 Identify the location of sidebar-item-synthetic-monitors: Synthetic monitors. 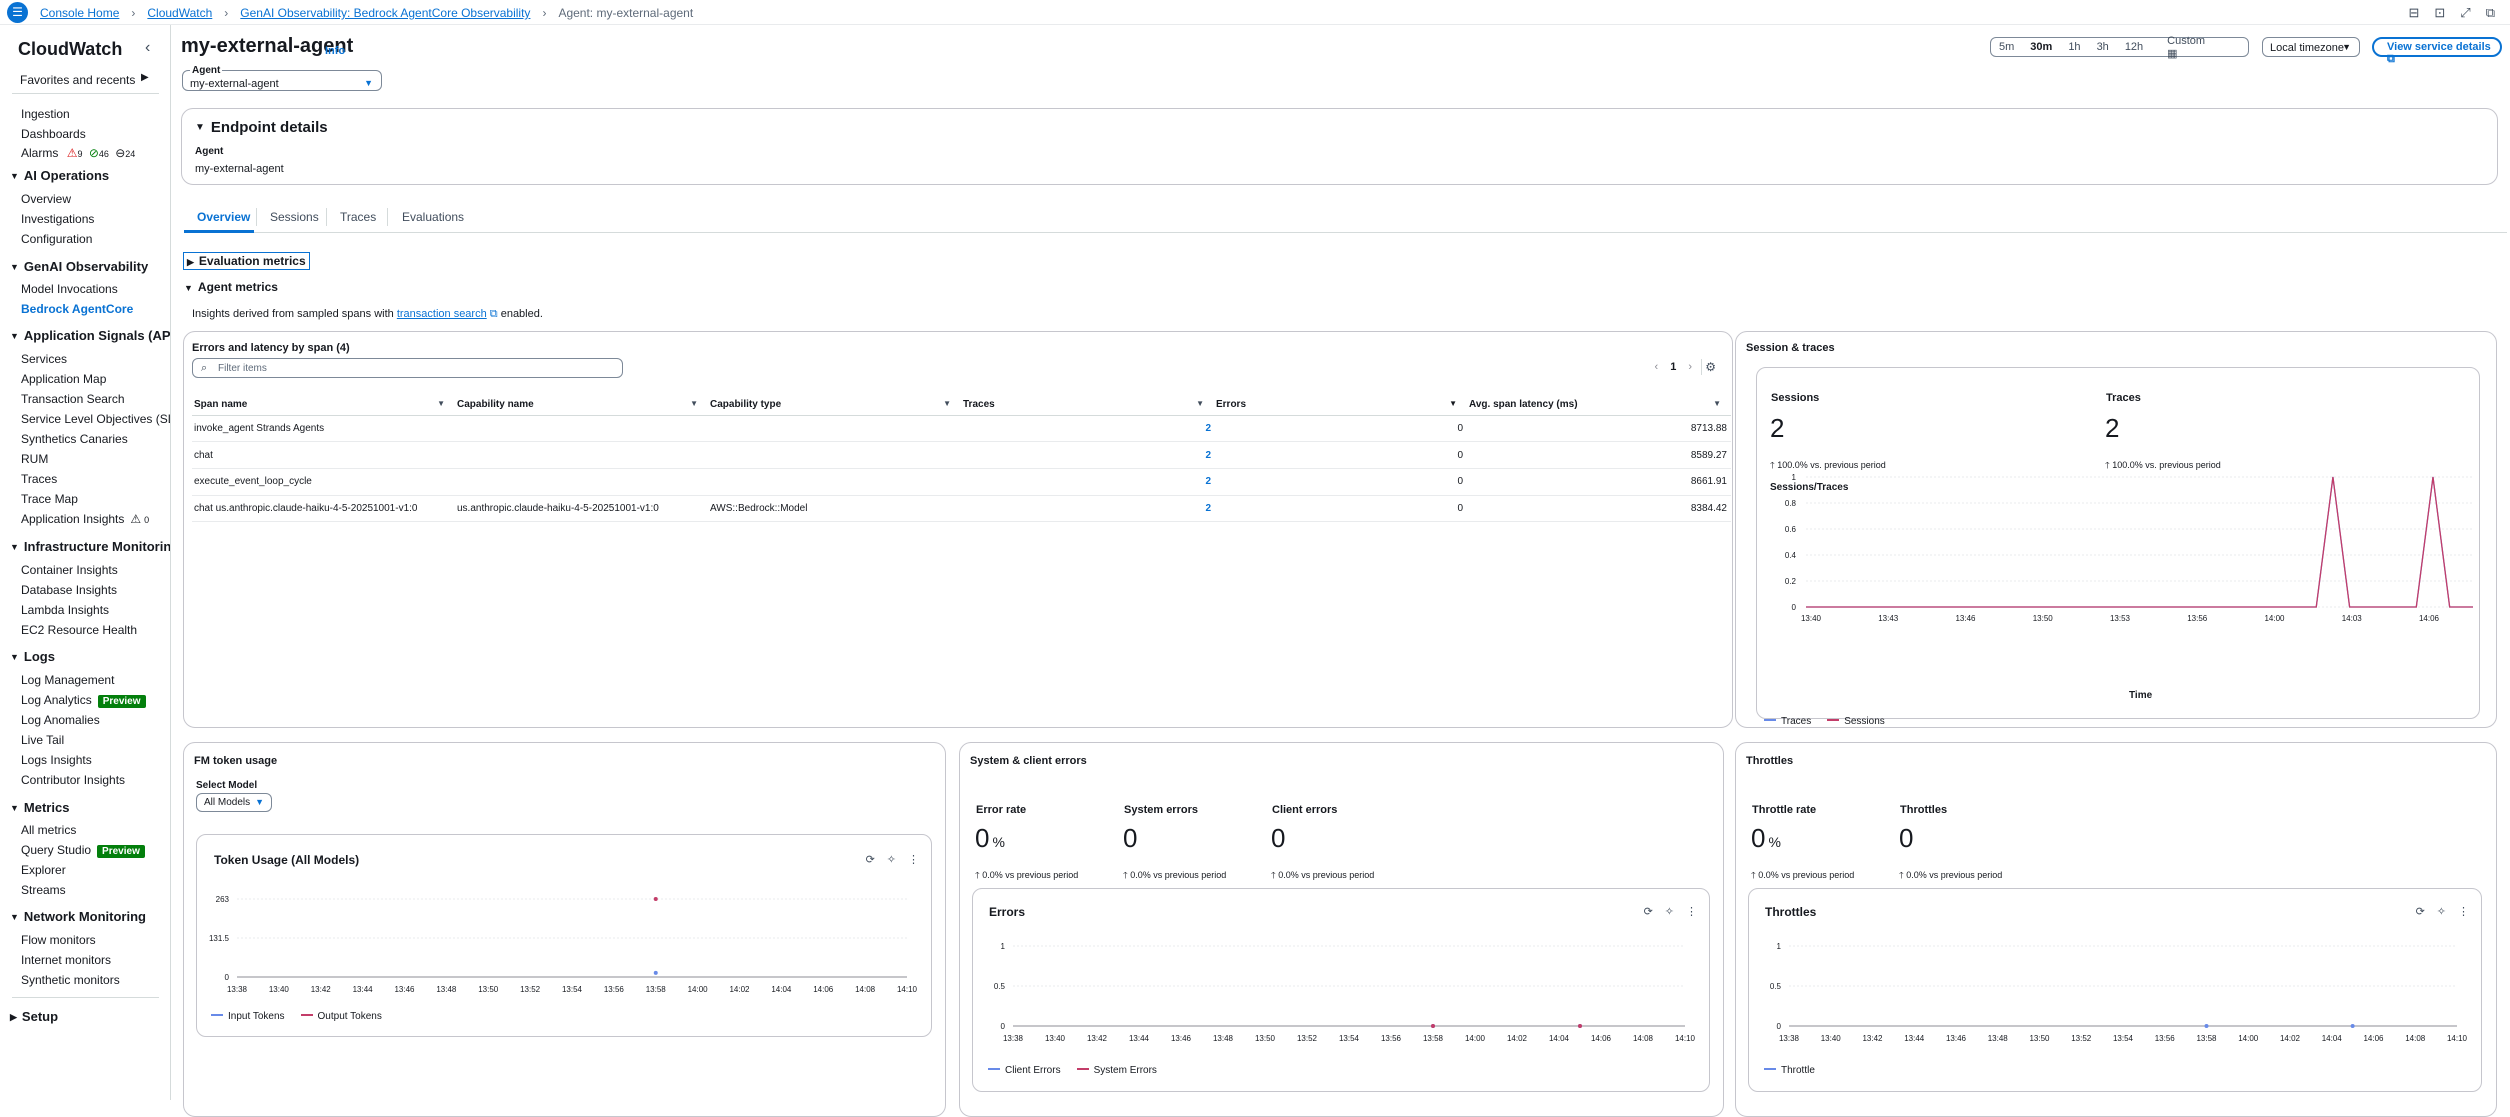
(70, 980).